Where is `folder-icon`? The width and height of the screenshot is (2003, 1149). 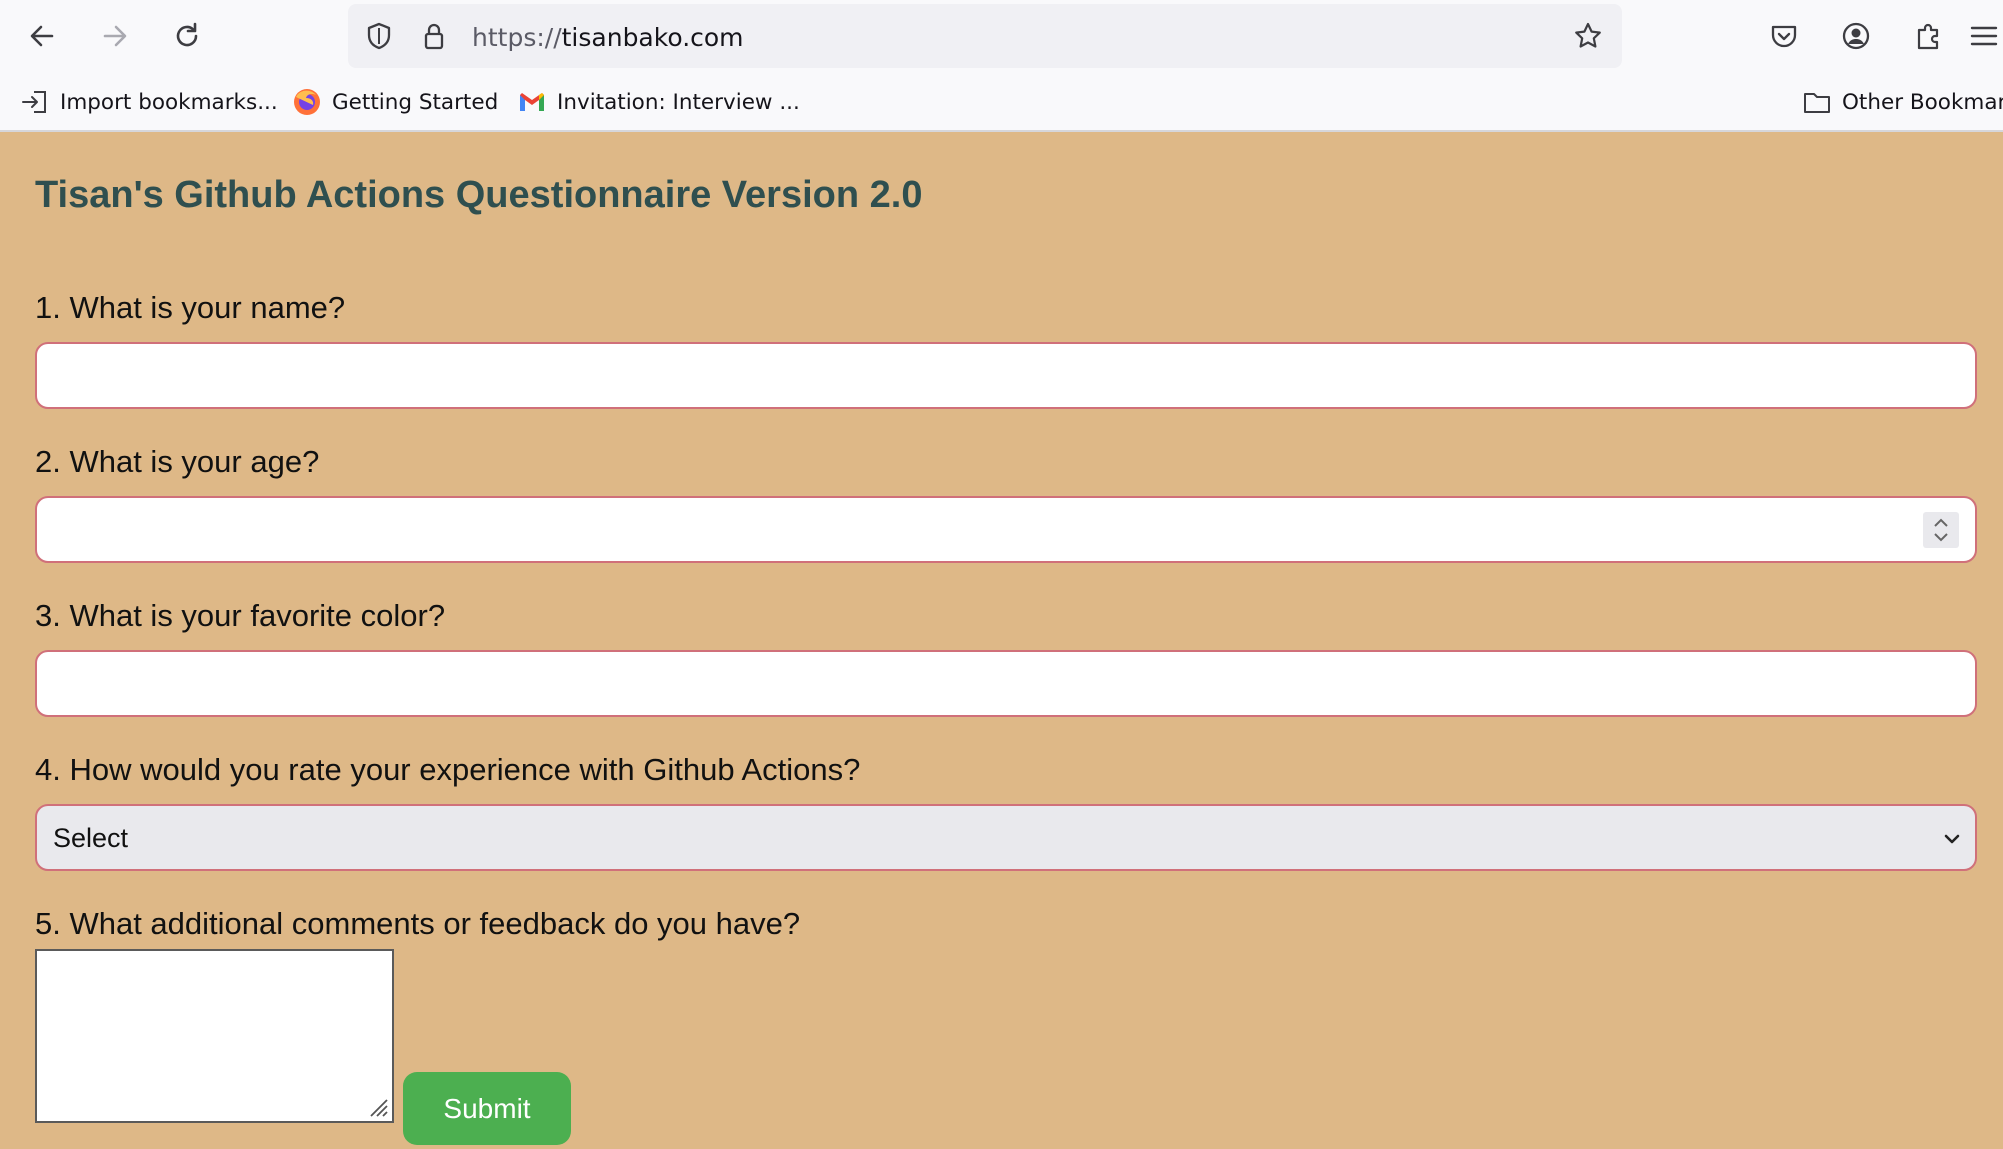
folder-icon is located at coordinates (1817, 103).